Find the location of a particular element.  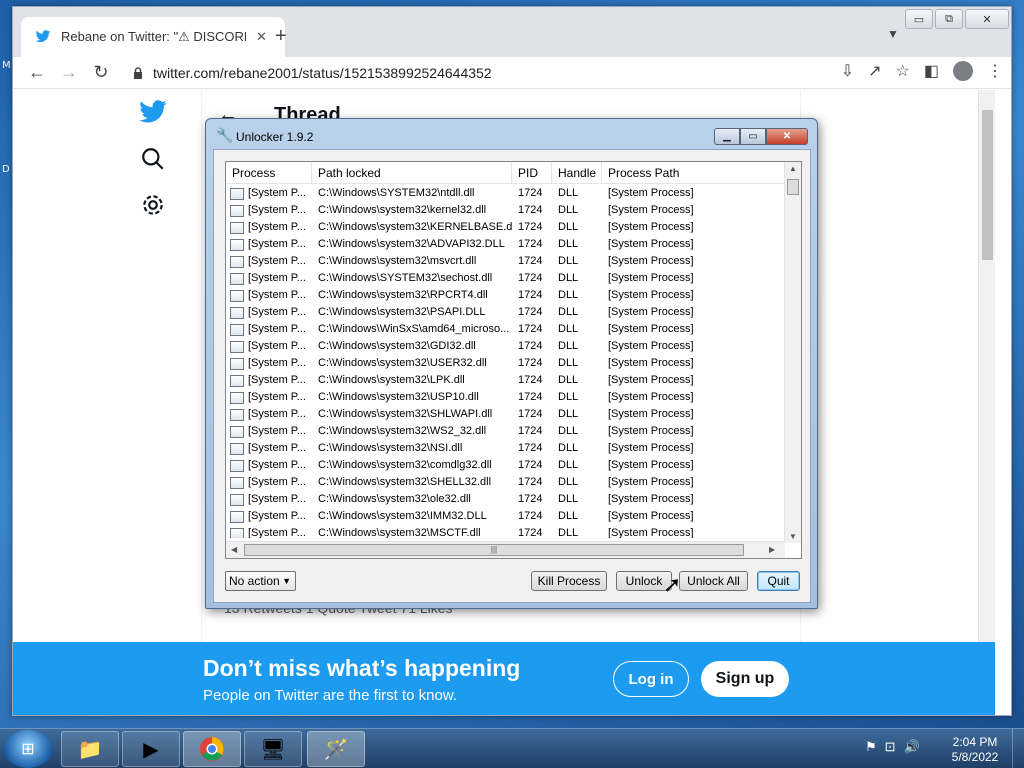

search-icon is located at coordinates (153, 159).